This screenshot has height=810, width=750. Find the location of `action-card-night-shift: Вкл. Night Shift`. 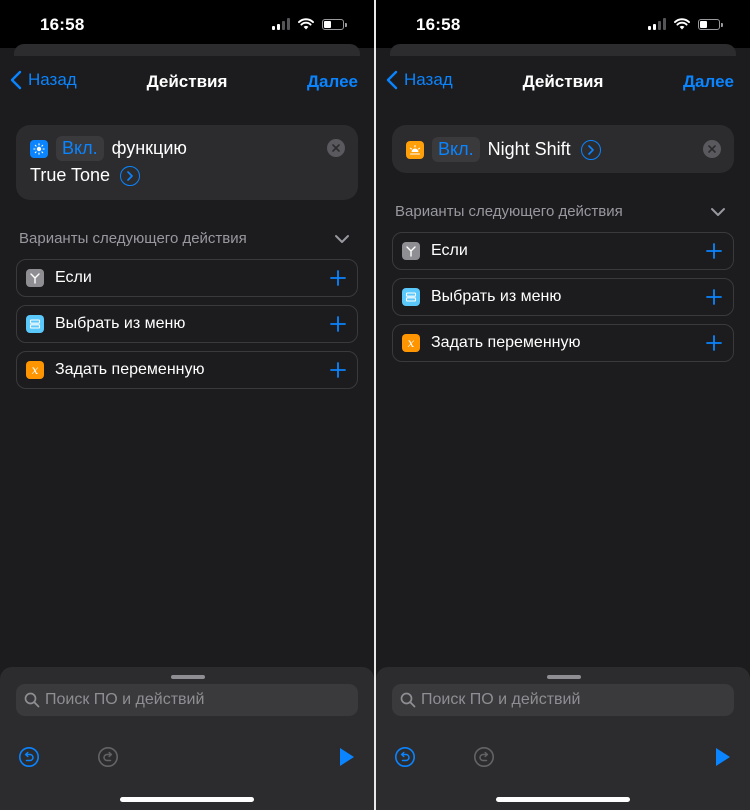

action-card-night-shift: Вкл. Night Shift is located at coordinates (563, 149).